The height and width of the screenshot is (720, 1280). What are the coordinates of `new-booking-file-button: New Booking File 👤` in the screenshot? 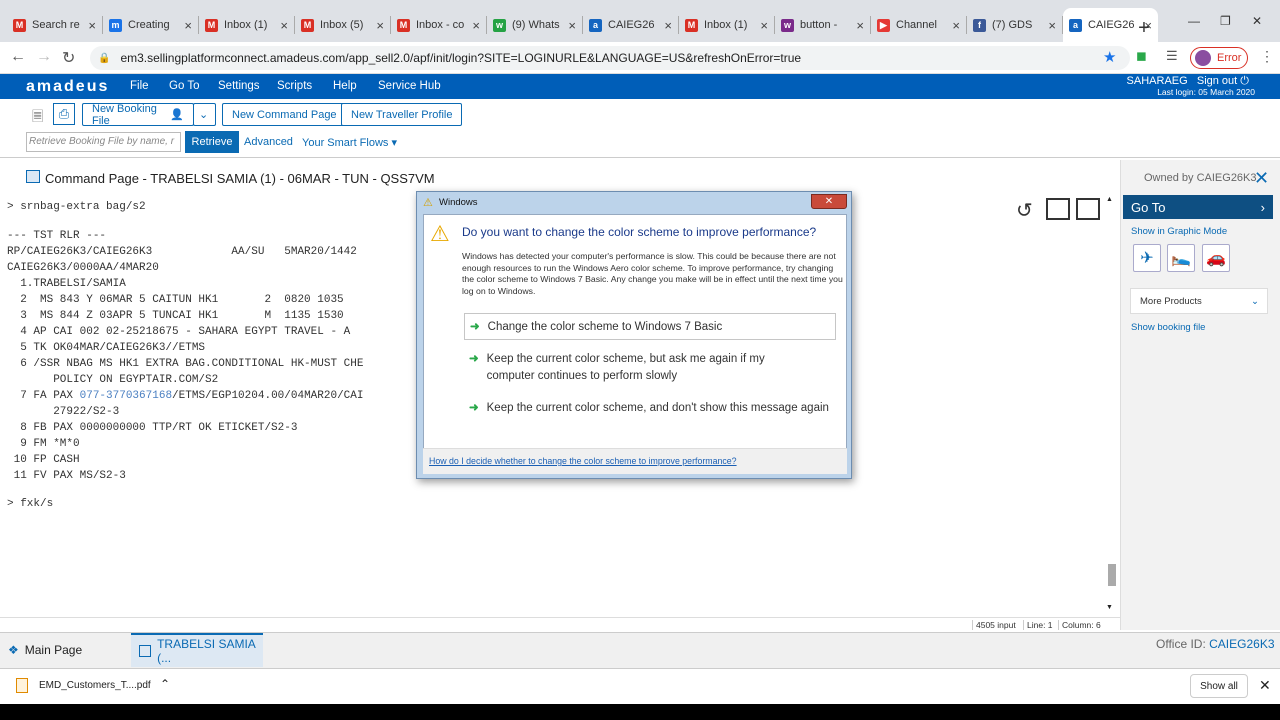 It's located at (138, 115).